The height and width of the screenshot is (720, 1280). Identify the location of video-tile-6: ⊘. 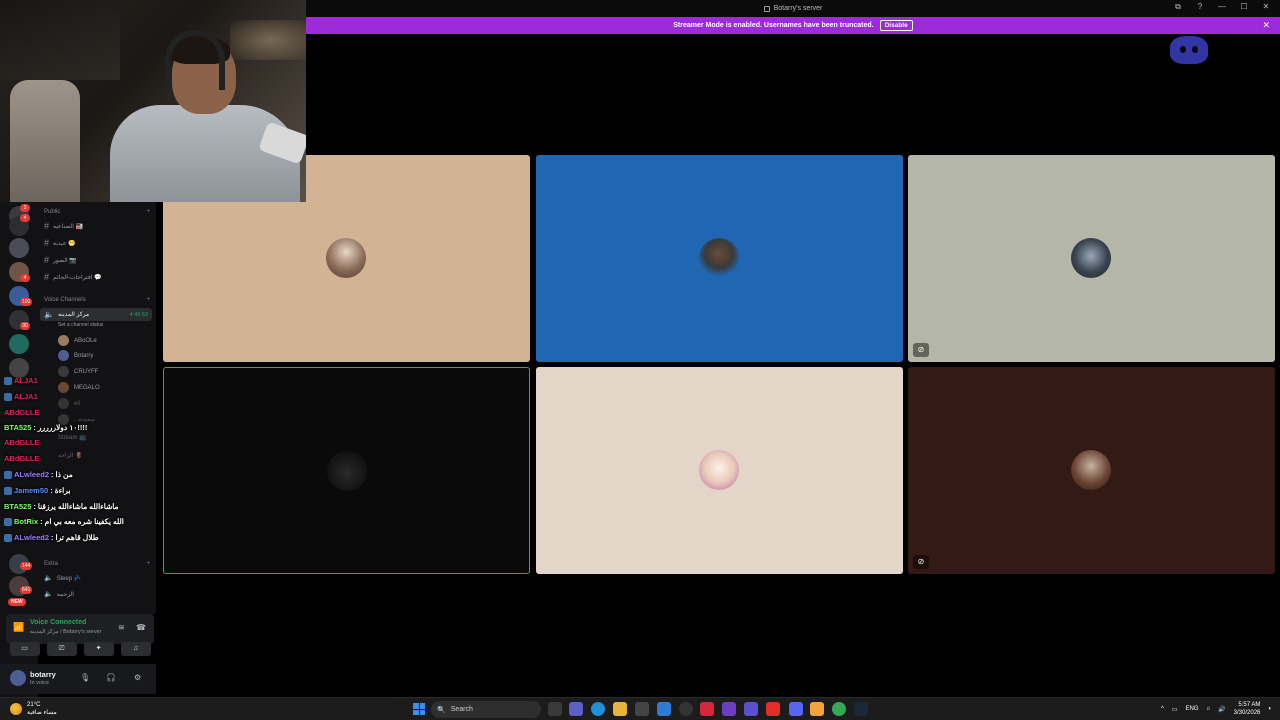
(1091, 470).